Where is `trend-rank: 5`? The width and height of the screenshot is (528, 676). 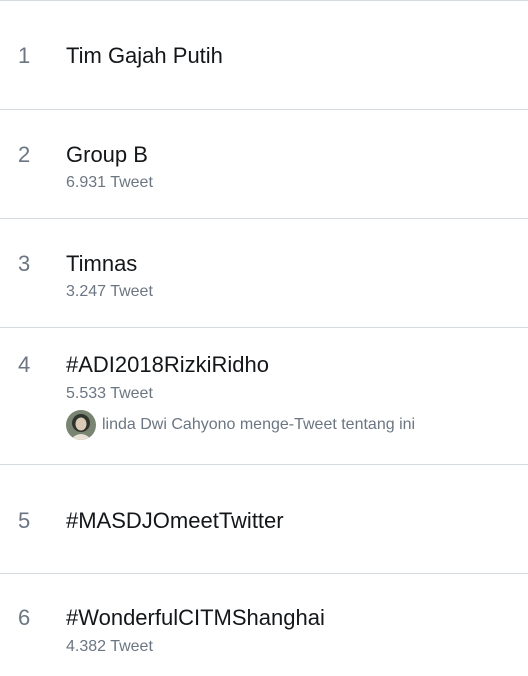
trend-rank: 5 is located at coordinates (24, 520).